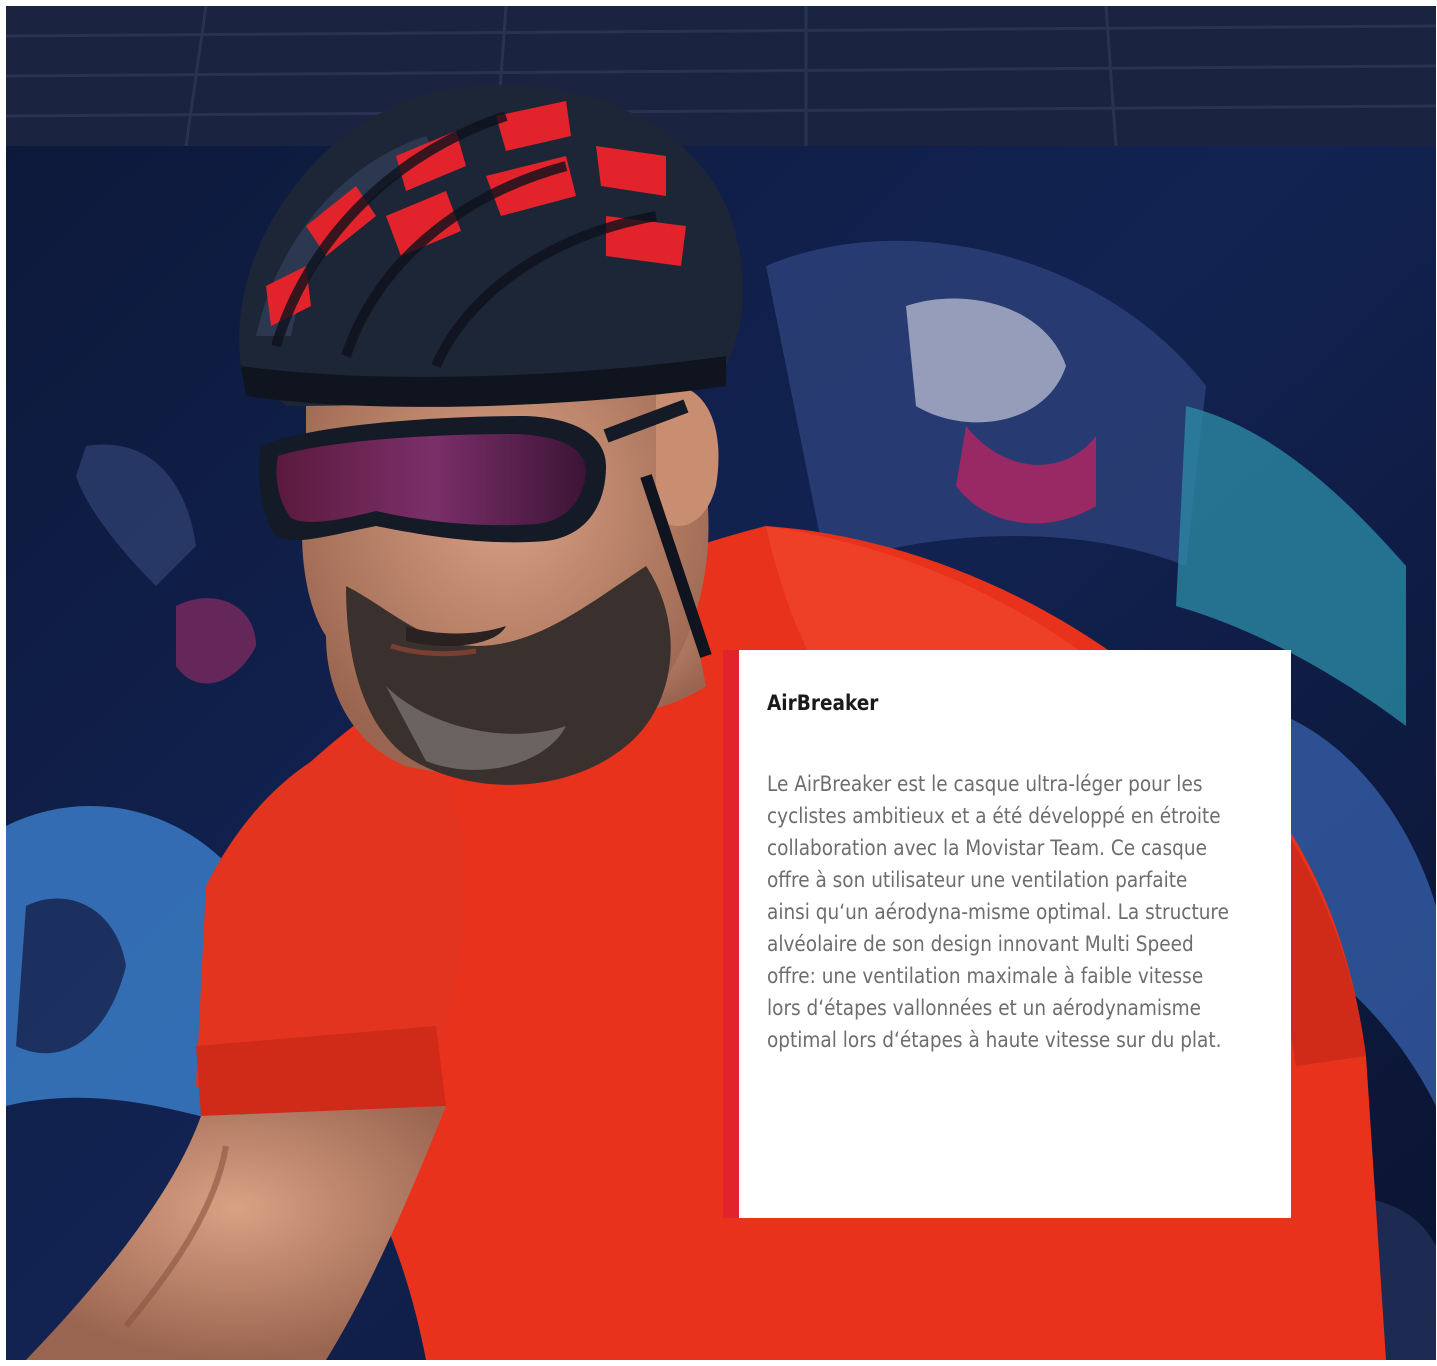 Image resolution: width=1437 pixels, height=1366 pixels. Describe the element at coordinates (823, 703) in the screenshot. I see `product-title: AirBreaker` at that location.